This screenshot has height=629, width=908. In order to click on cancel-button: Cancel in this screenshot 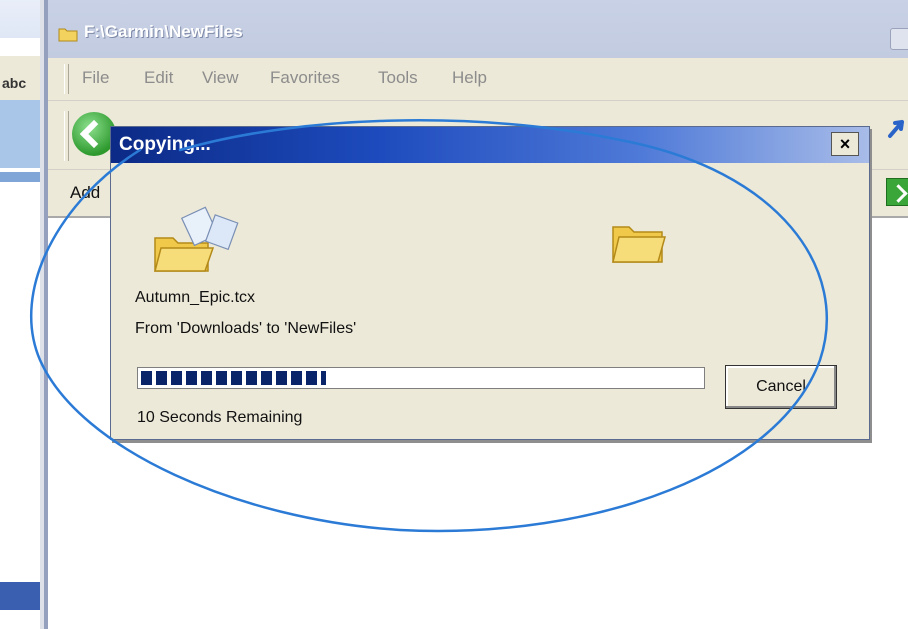, I will do `click(781, 387)`.